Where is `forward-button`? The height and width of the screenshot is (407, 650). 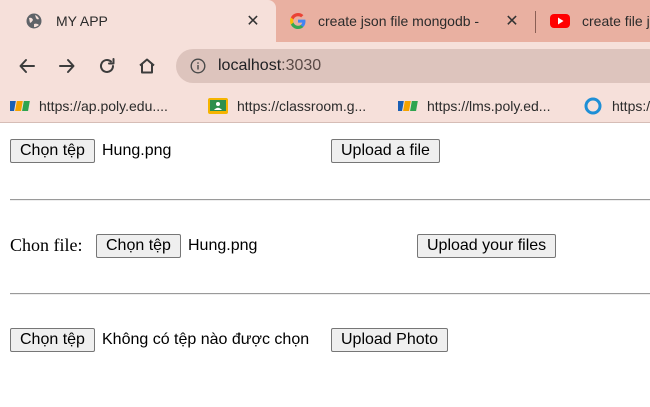 forward-button is located at coordinates (67, 66).